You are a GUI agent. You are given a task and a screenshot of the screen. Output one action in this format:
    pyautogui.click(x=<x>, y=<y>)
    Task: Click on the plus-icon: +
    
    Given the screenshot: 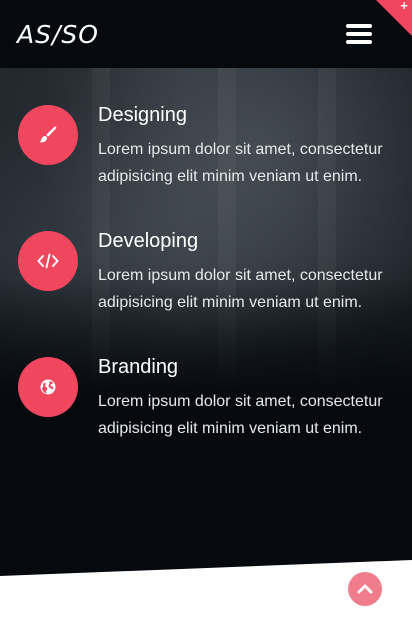 What is the action you would take?
    pyautogui.click(x=404, y=6)
    